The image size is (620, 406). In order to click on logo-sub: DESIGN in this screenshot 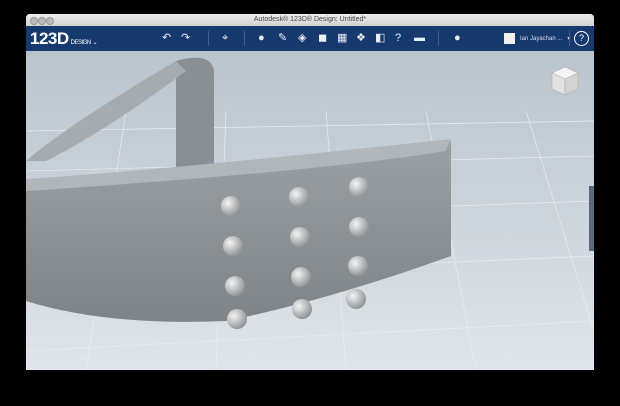, I will do `click(81, 43)`.